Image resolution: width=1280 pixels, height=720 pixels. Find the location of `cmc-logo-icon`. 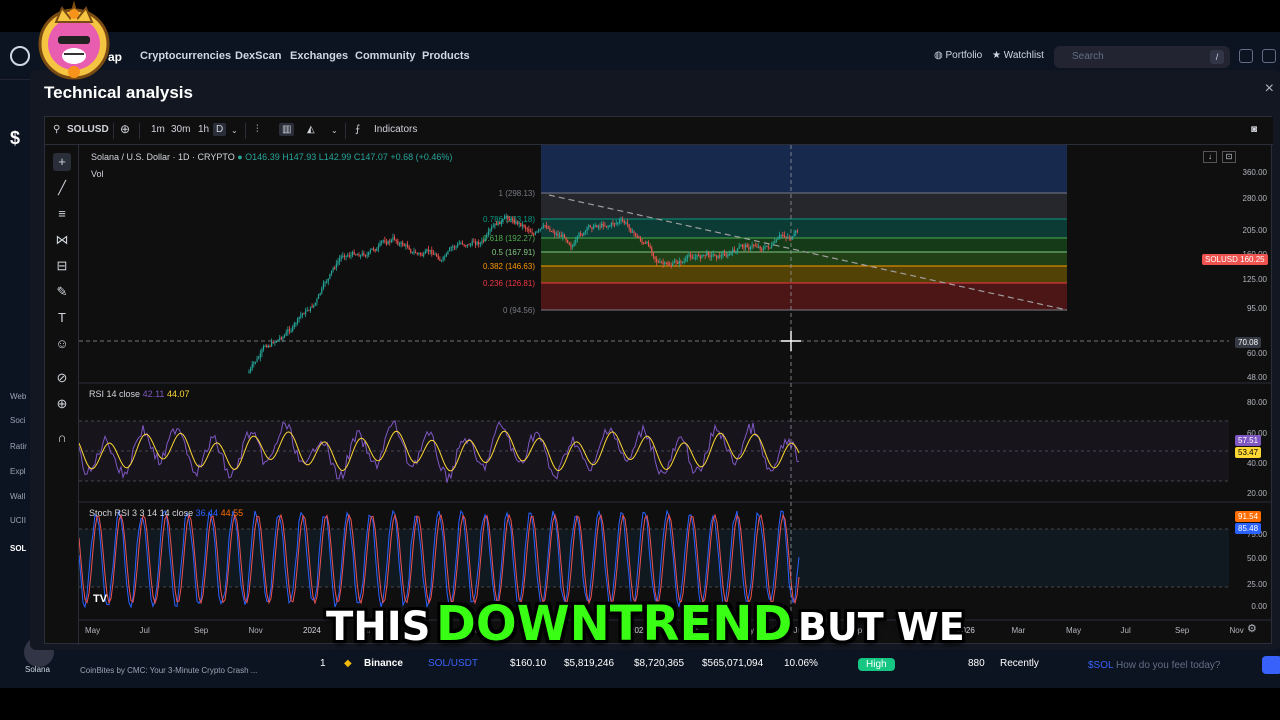

cmc-logo-icon is located at coordinates (20, 56).